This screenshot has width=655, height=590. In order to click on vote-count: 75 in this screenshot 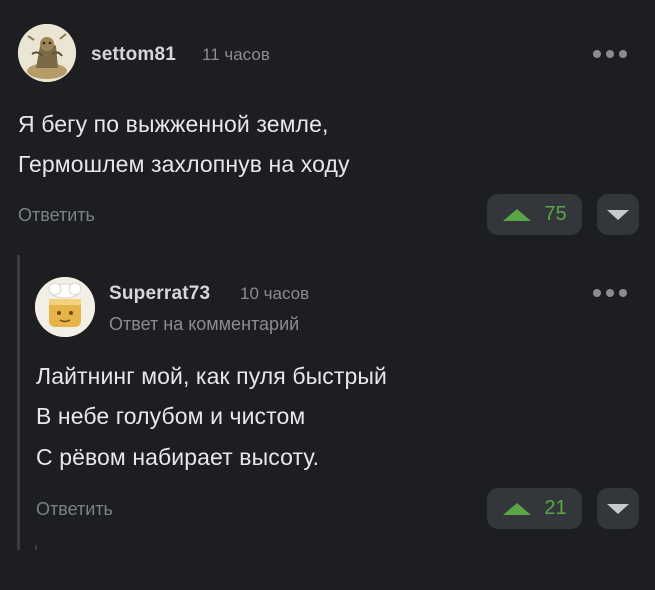, I will do `click(555, 214)`.